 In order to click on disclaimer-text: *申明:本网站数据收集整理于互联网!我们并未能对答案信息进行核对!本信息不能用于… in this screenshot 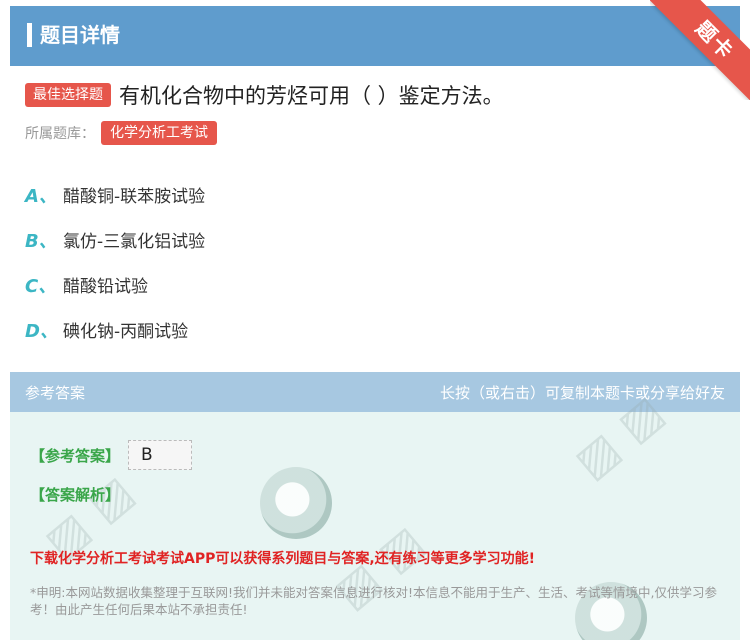, I will do `click(373, 601)`.